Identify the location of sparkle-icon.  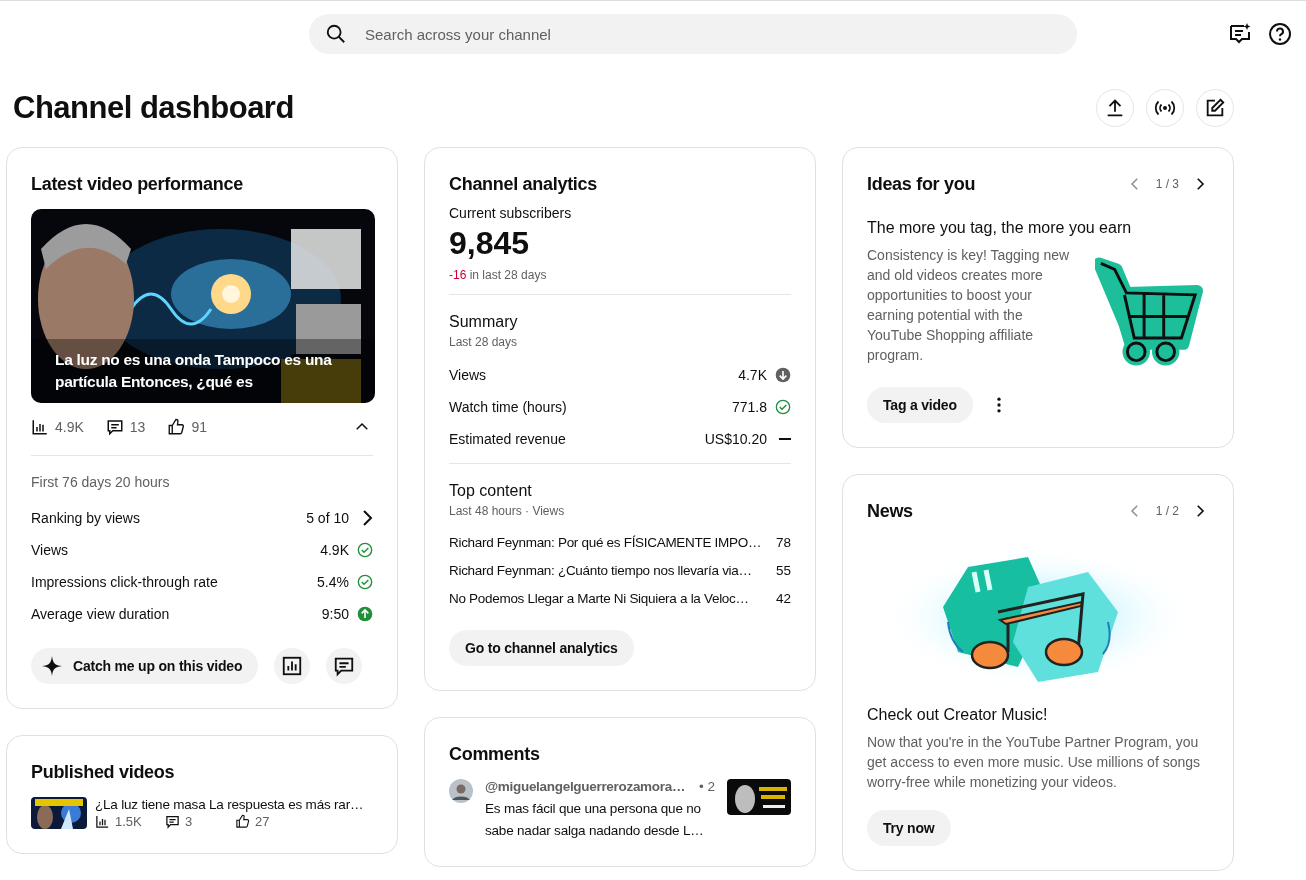
(52, 666).